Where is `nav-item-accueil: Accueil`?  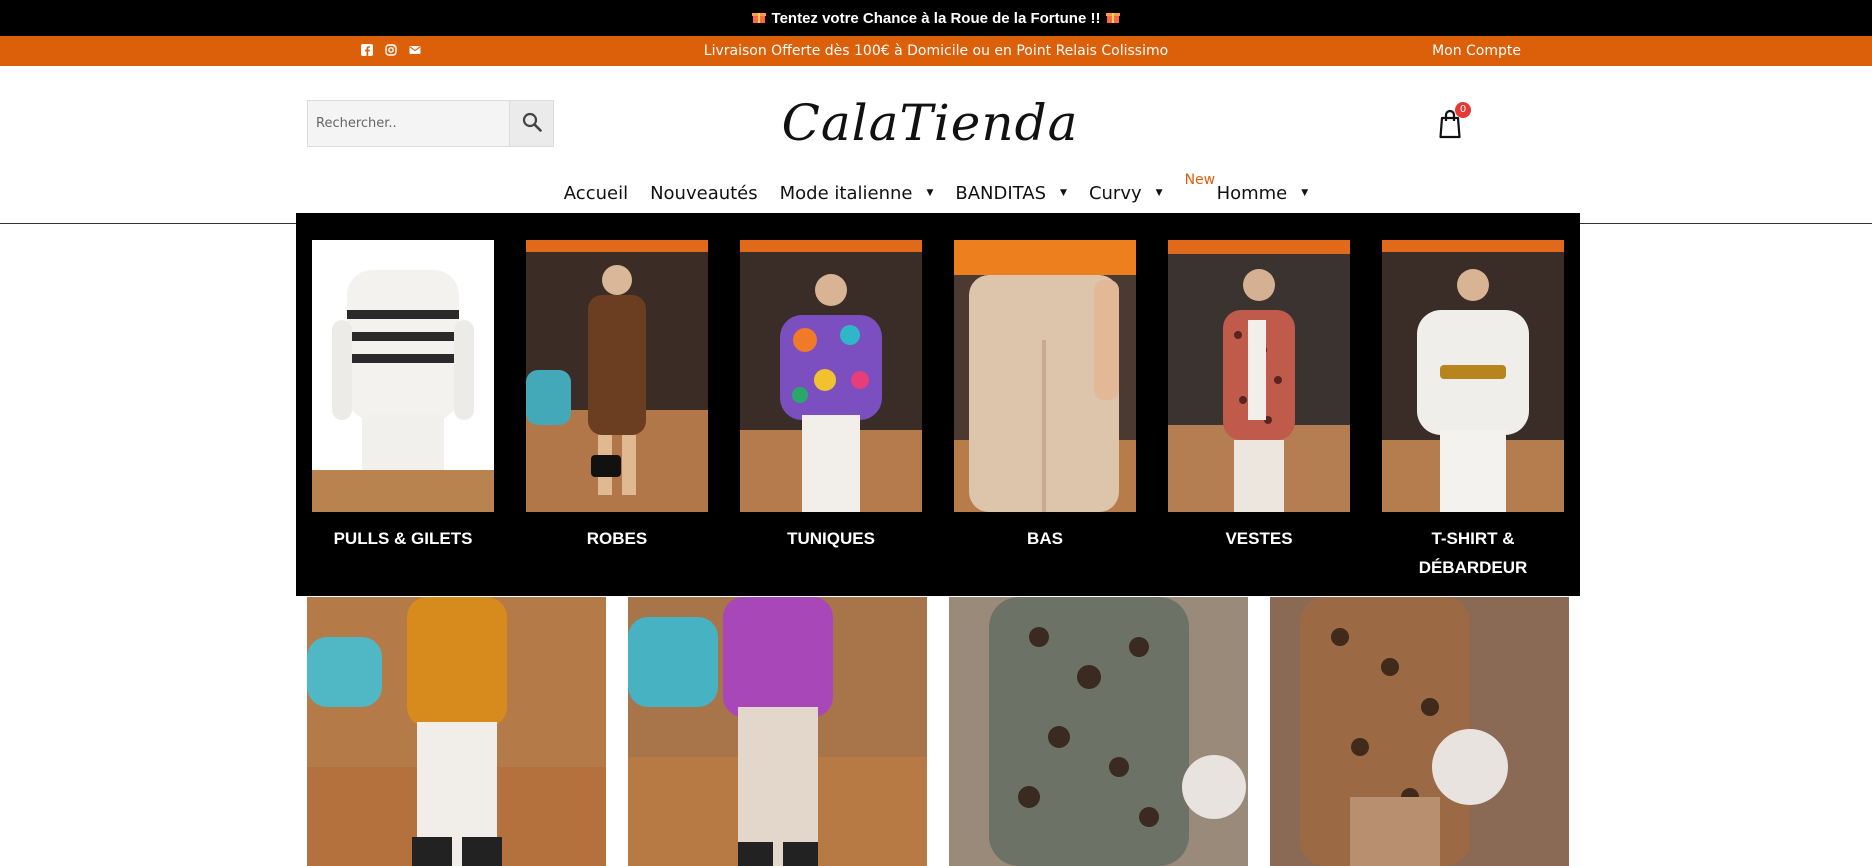 nav-item-accueil: Accueil is located at coordinates (596, 193).